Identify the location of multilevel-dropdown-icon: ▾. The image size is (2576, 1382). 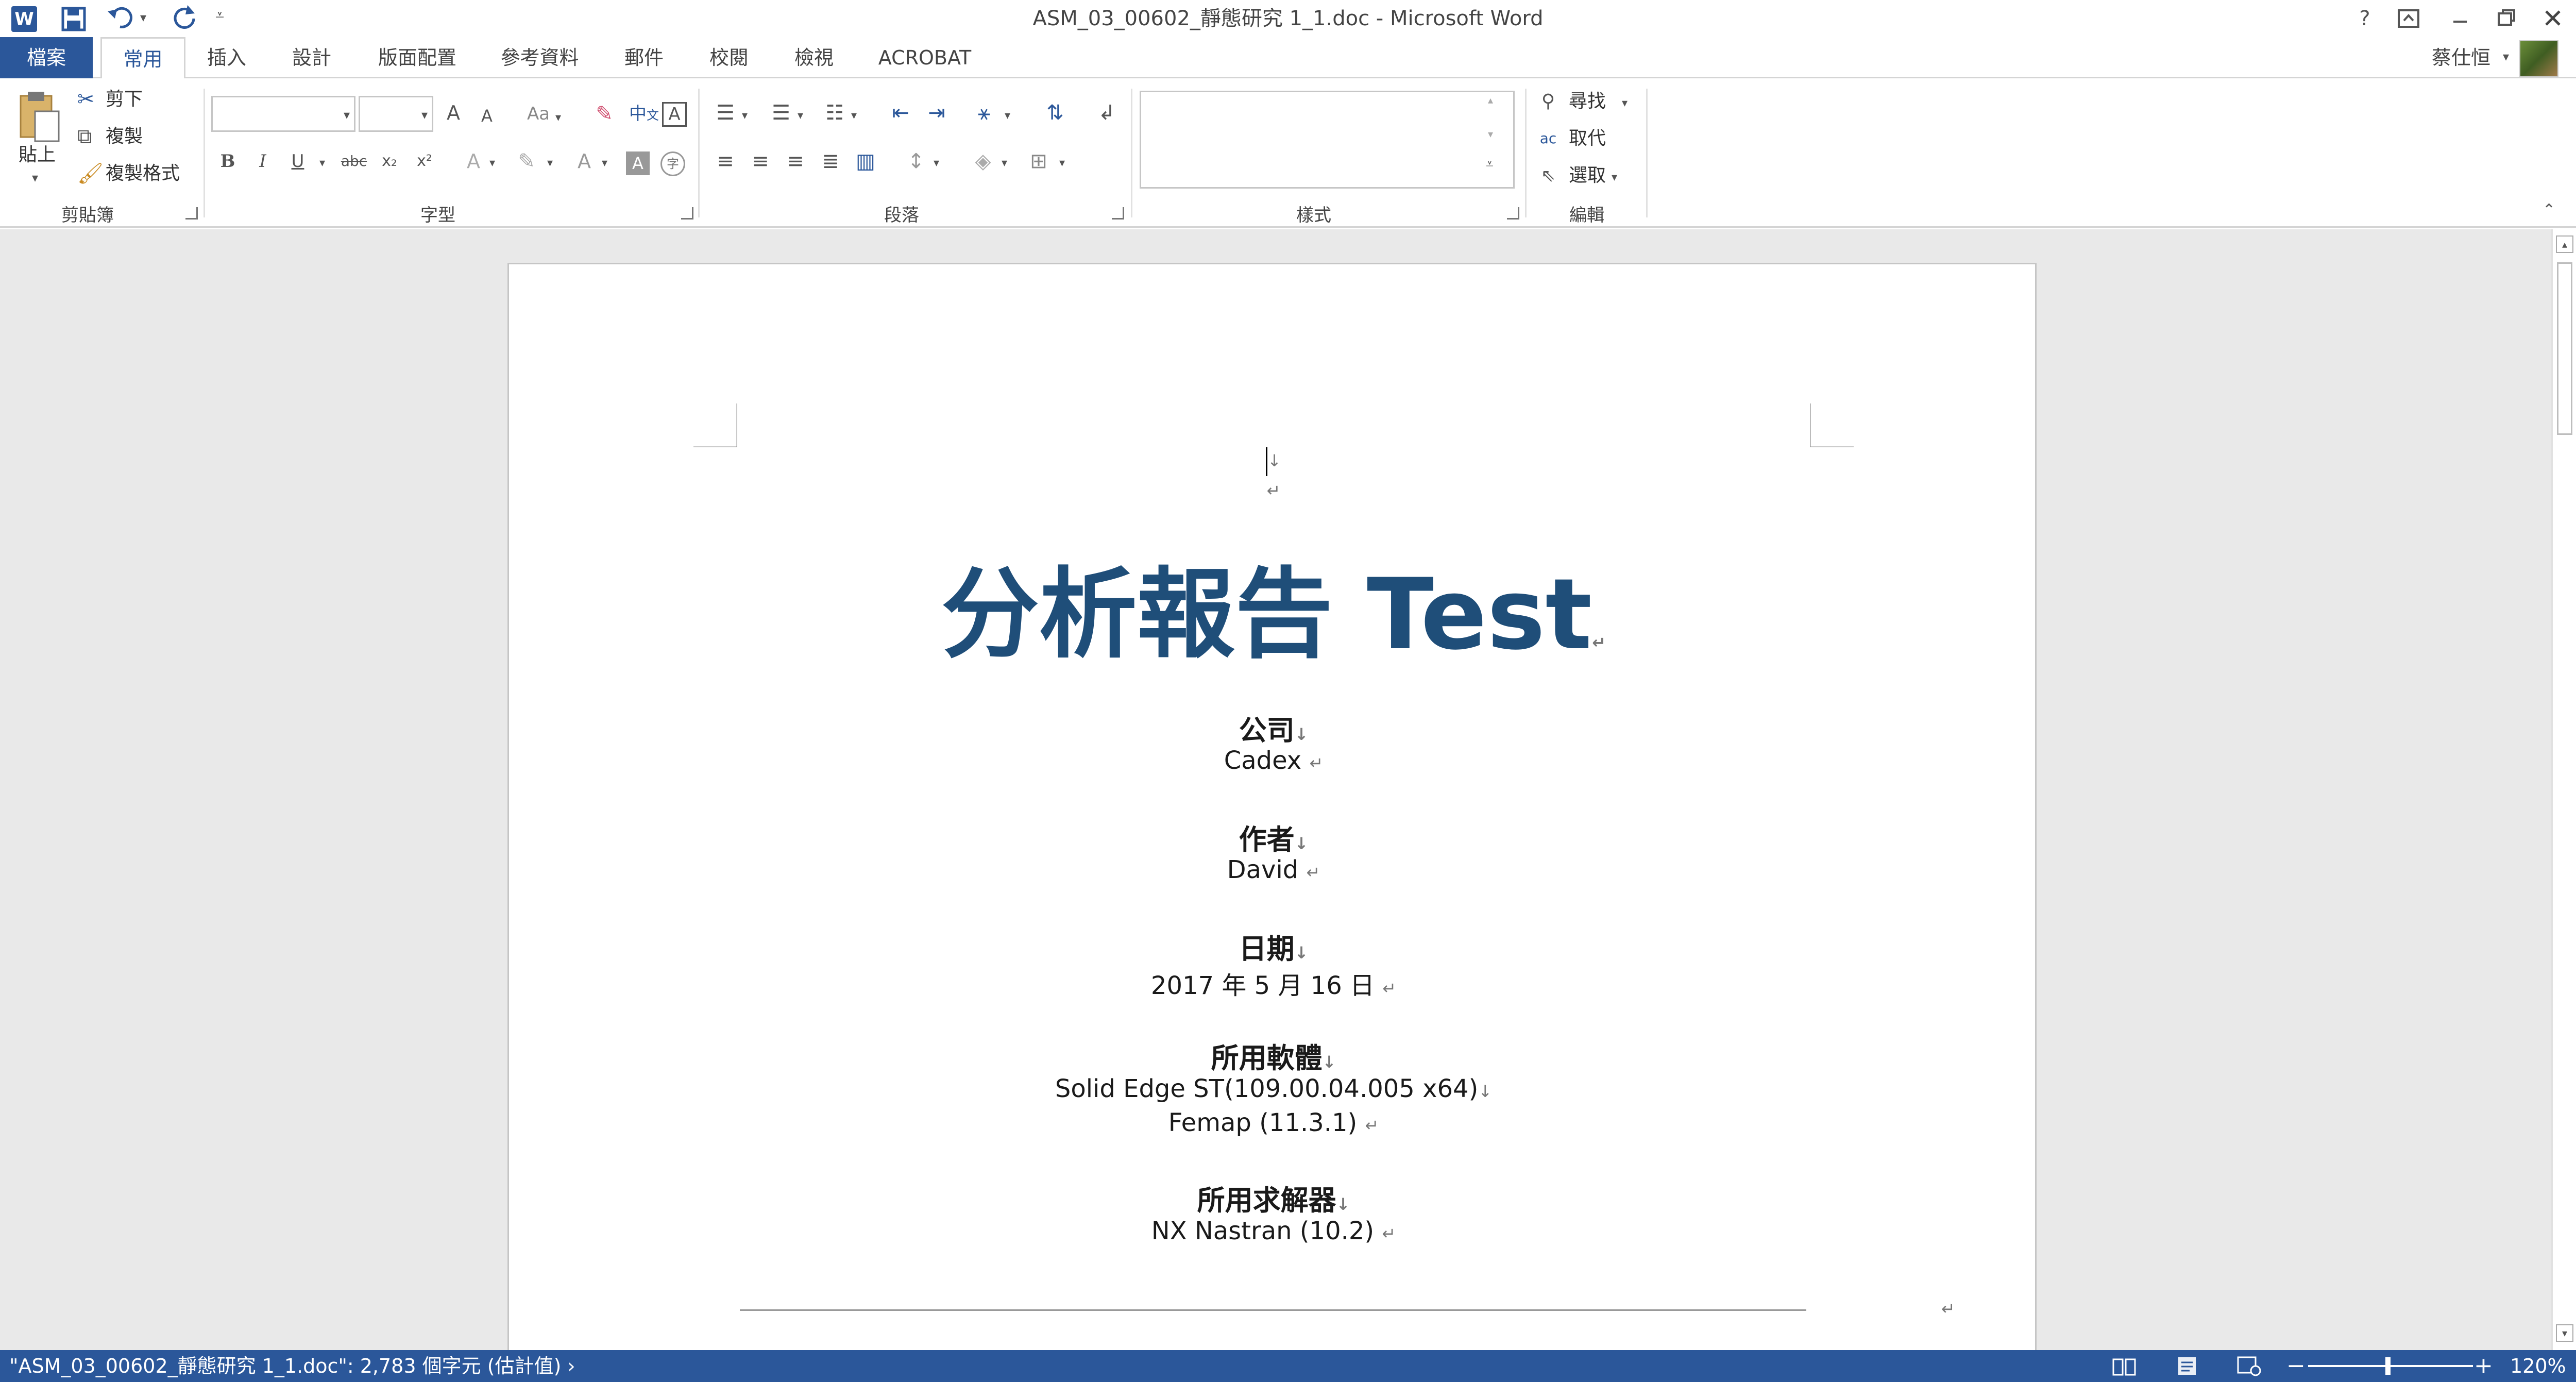
(854, 116).